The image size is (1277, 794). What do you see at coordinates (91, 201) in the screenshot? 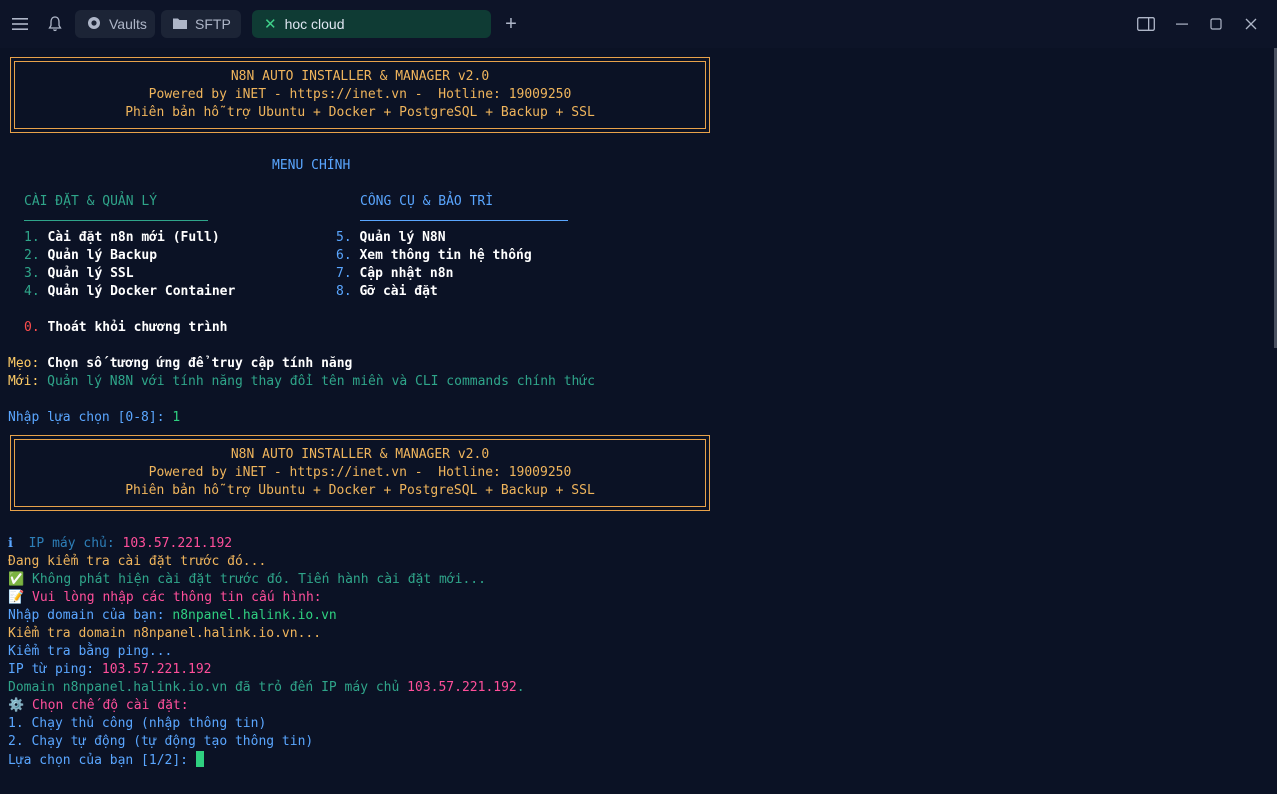
I see `menu-left-header: CÀI ĐẶT & QUẢN LÝ` at bounding box center [91, 201].